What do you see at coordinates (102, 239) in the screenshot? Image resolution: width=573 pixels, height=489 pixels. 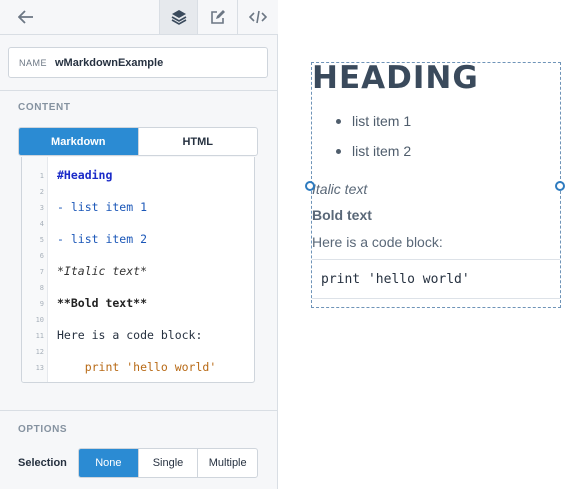 I see `code-line: - list item 2` at bounding box center [102, 239].